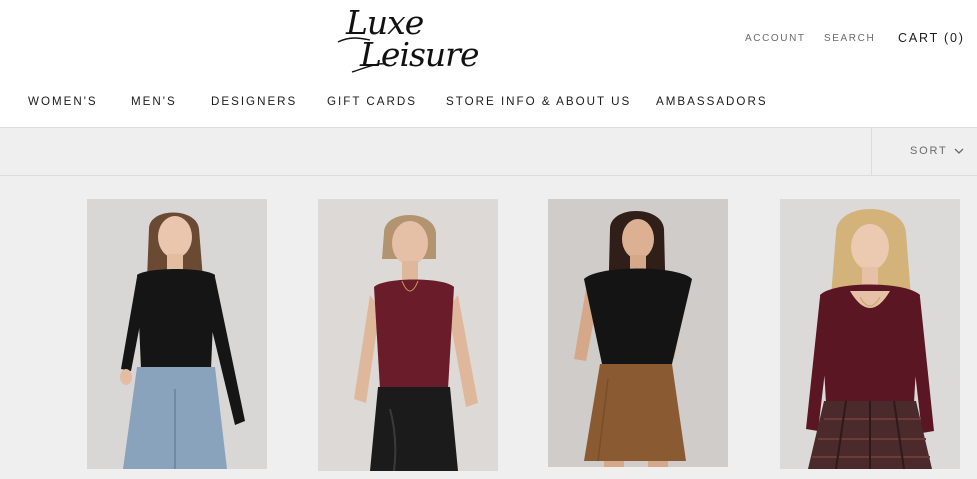  What do you see at coordinates (364, 55) in the screenshot?
I see `brand-logo-swash` at bounding box center [364, 55].